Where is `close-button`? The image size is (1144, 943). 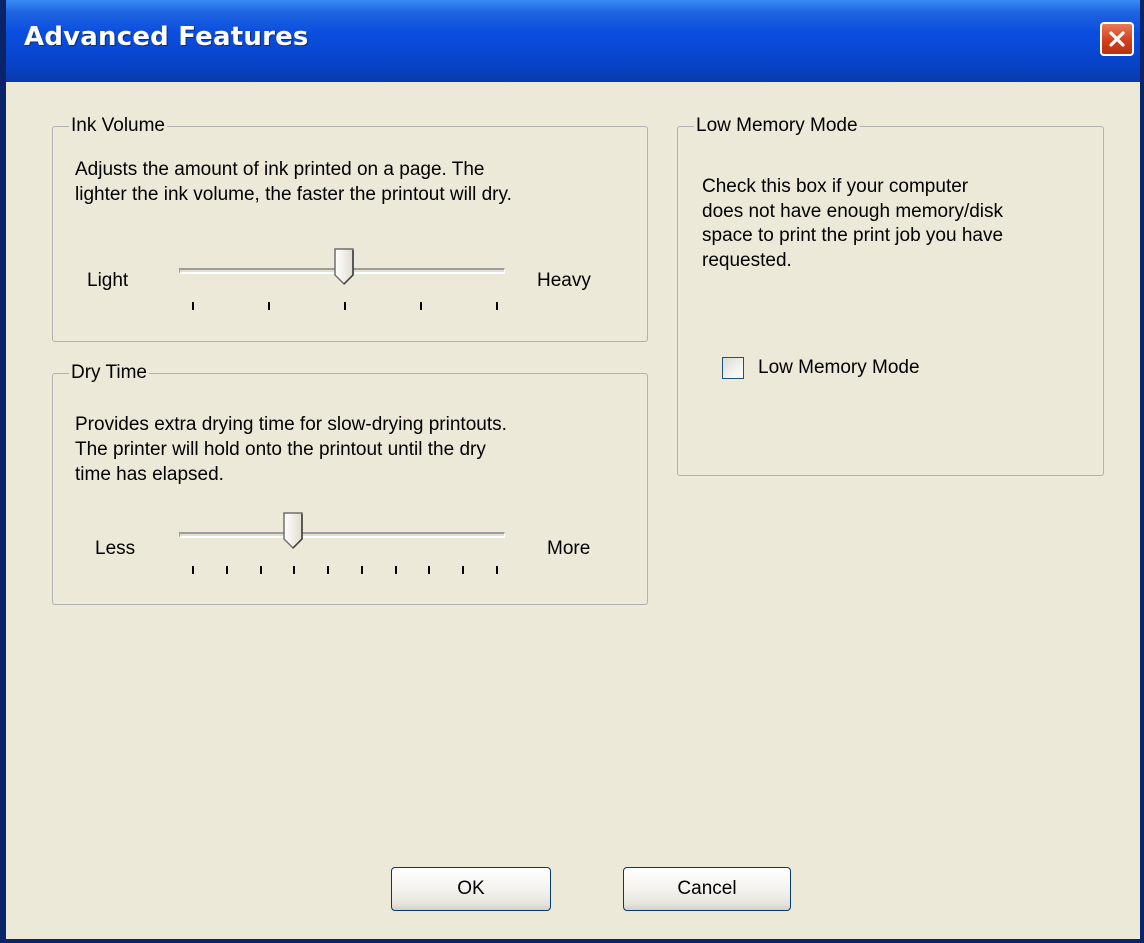 close-button is located at coordinates (1117, 39).